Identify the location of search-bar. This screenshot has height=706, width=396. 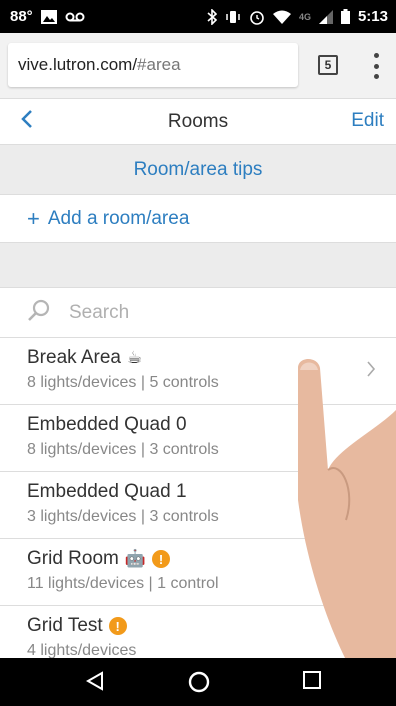
(198, 313).